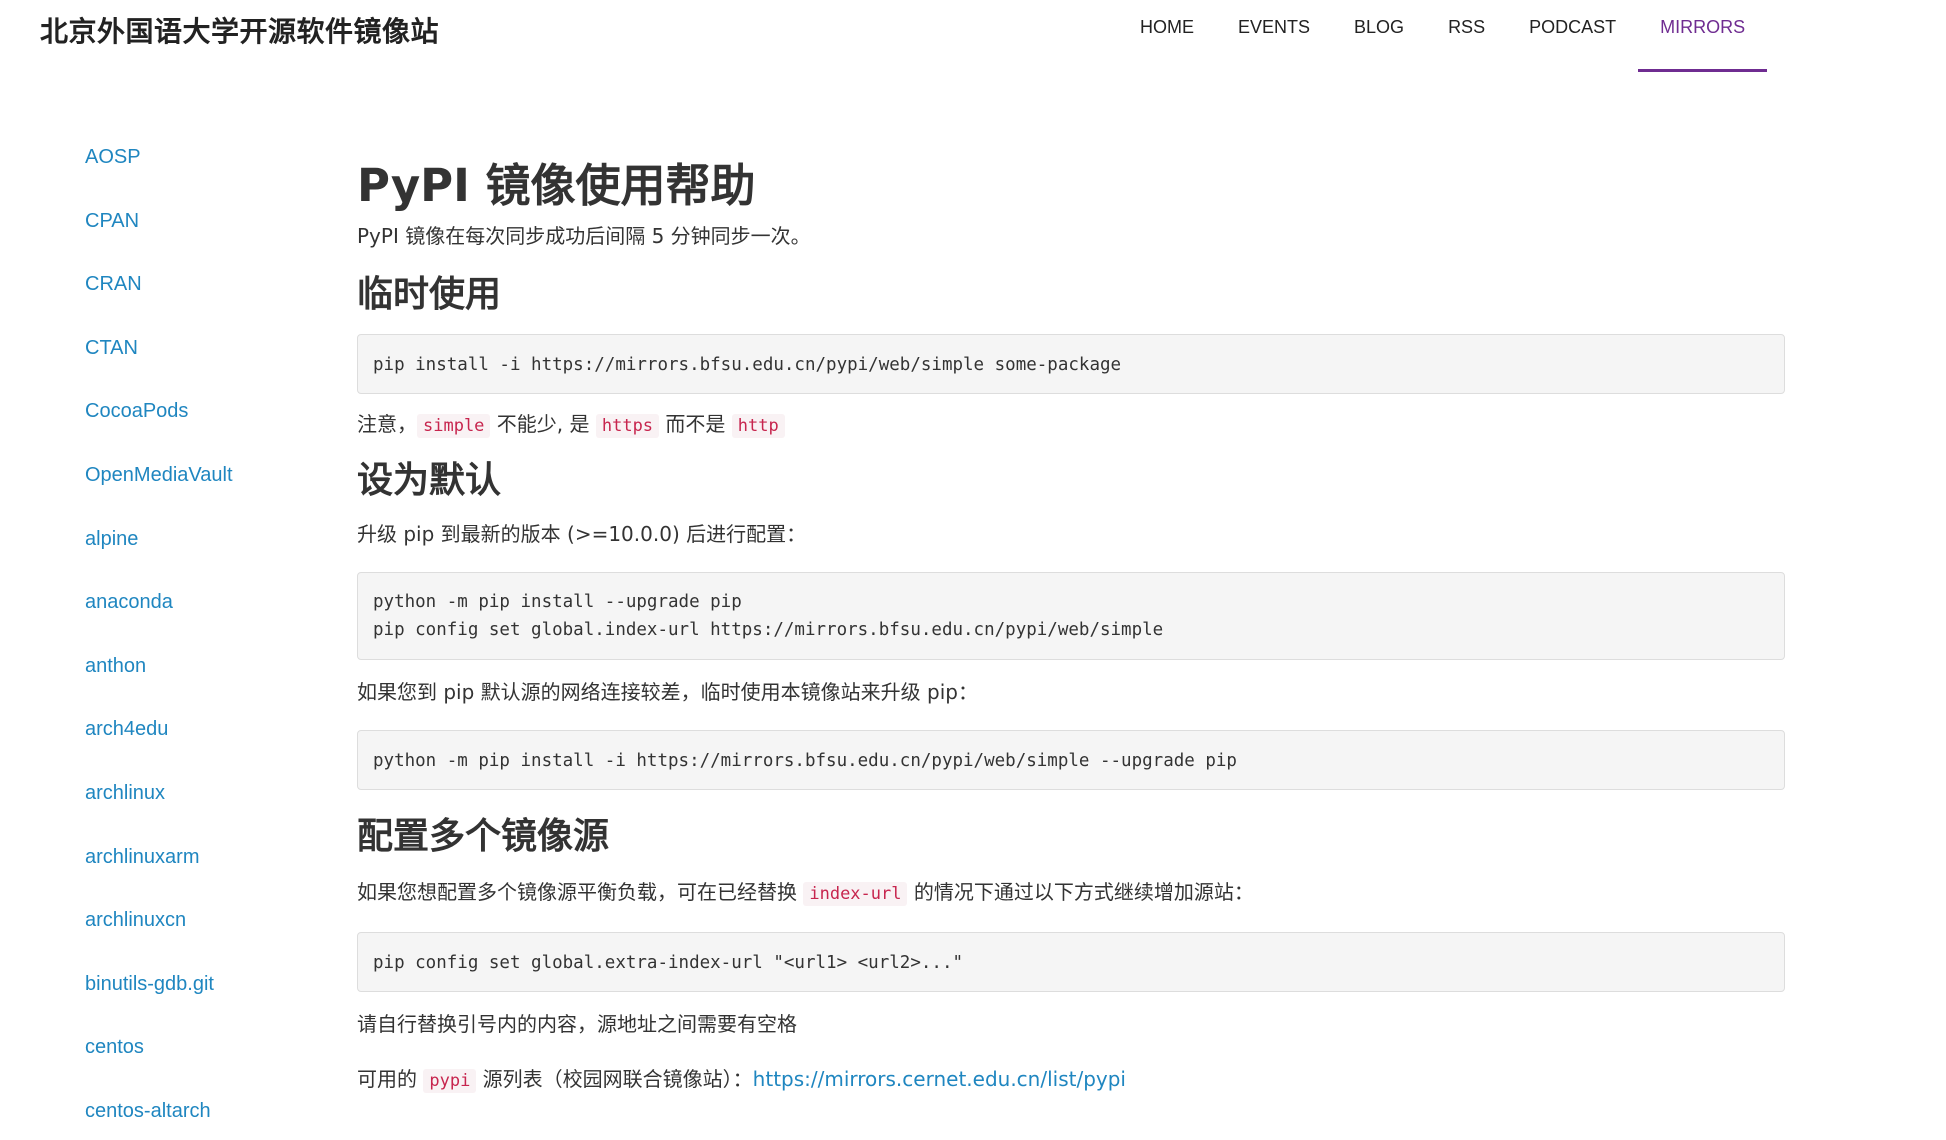 The image size is (1946, 1140). I want to click on upgrade-pip-instruction: 如果您到 pip 默认源的网络连接较差，临时使用本镜像站来升级 pip：, so click(667, 692).